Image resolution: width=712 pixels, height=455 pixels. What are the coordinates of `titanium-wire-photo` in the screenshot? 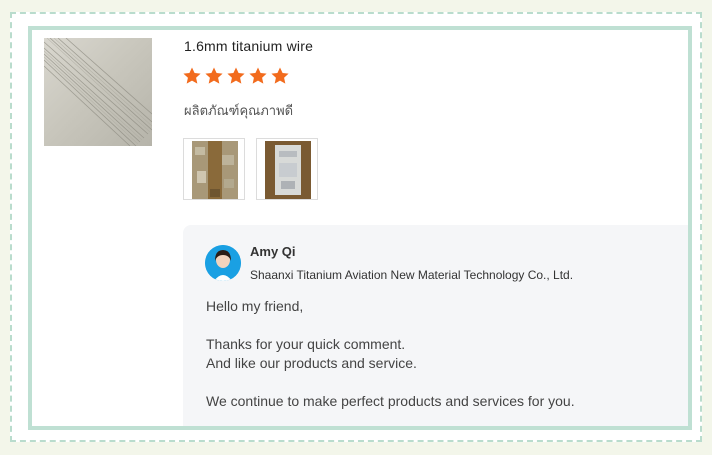 It's located at (98, 92).